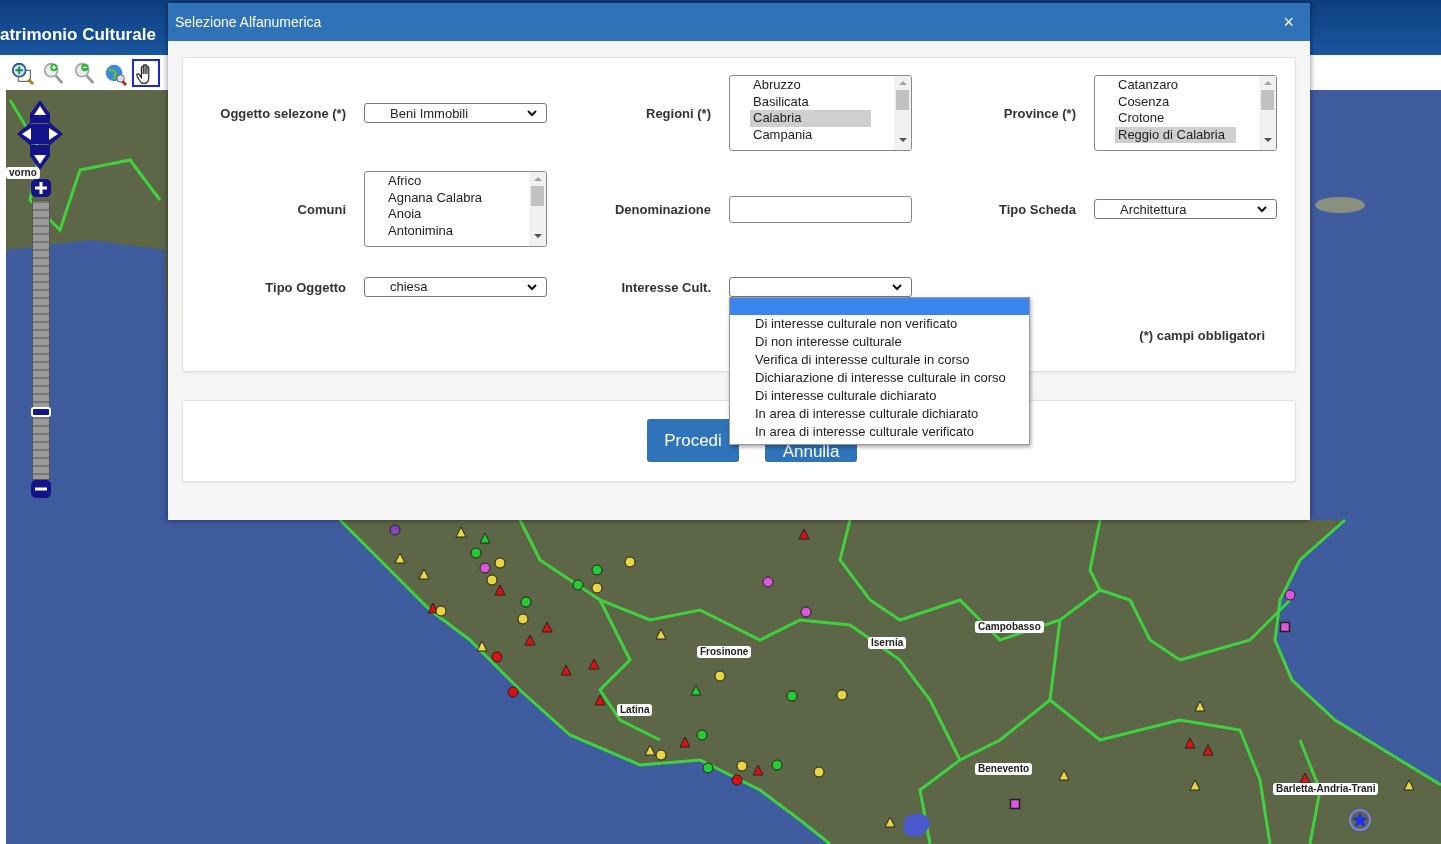 Image resolution: width=1441 pixels, height=844 pixels. I want to click on app-title: atrimonio Culturale, so click(78, 34).